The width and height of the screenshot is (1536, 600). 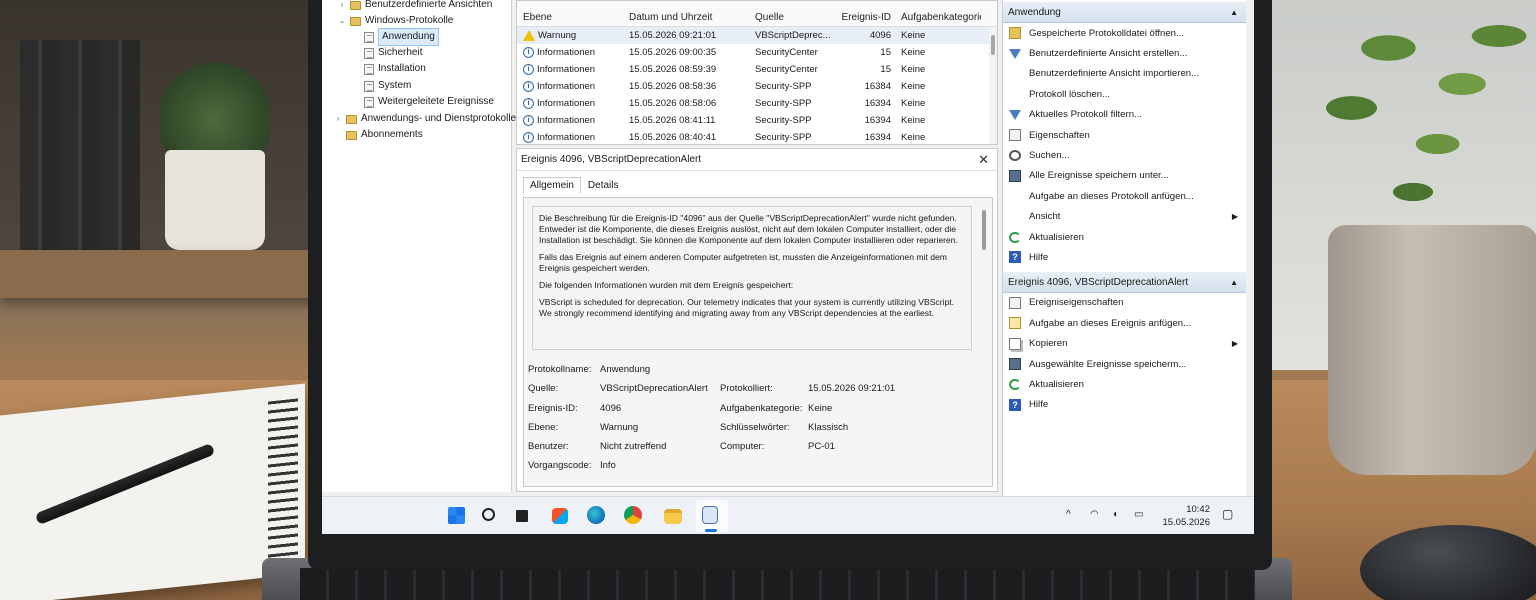 What do you see at coordinates (1124, 217) in the screenshot?
I see `action-item: Ansicht ▶` at bounding box center [1124, 217].